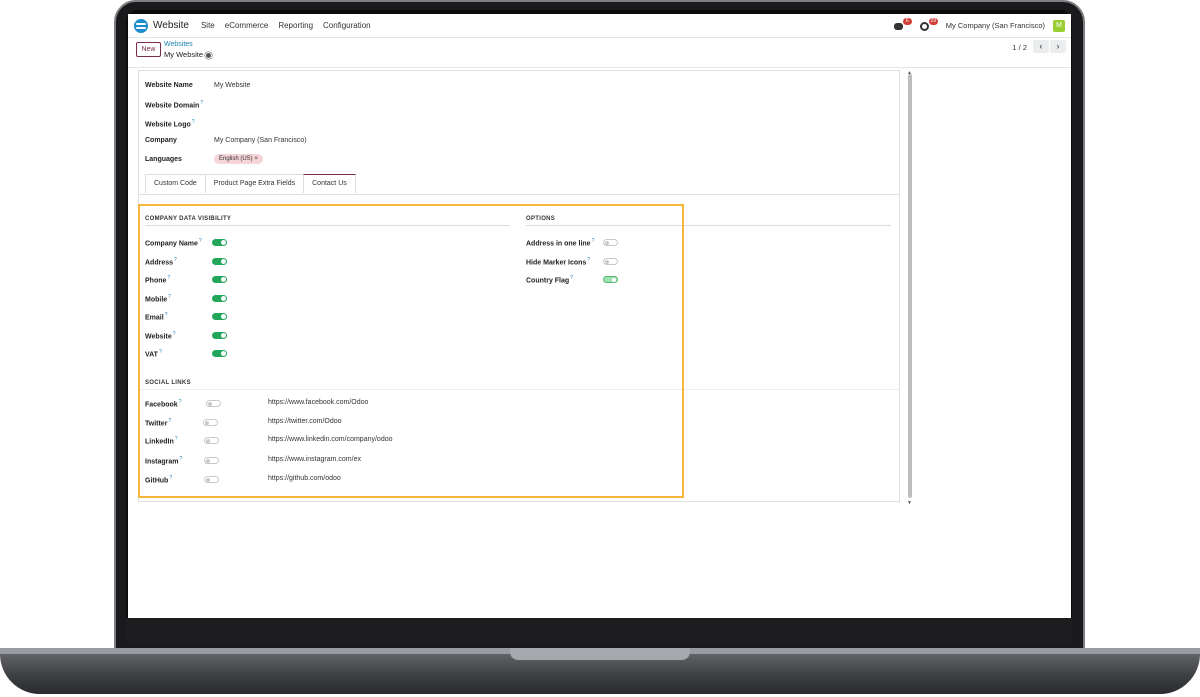 The height and width of the screenshot is (697, 1200). I want to click on activities-button: 29, so click(928, 24).